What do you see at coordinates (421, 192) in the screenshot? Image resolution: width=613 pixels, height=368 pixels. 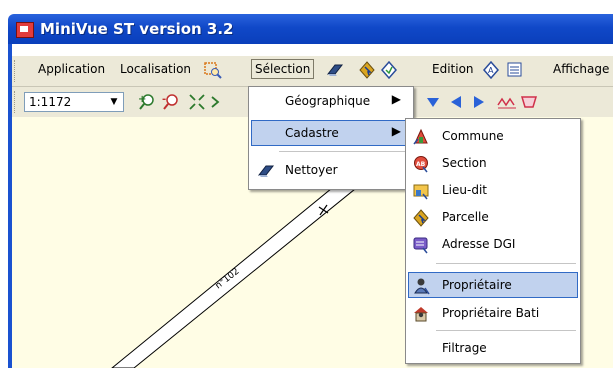 I see `lieu-dit-icon` at bounding box center [421, 192].